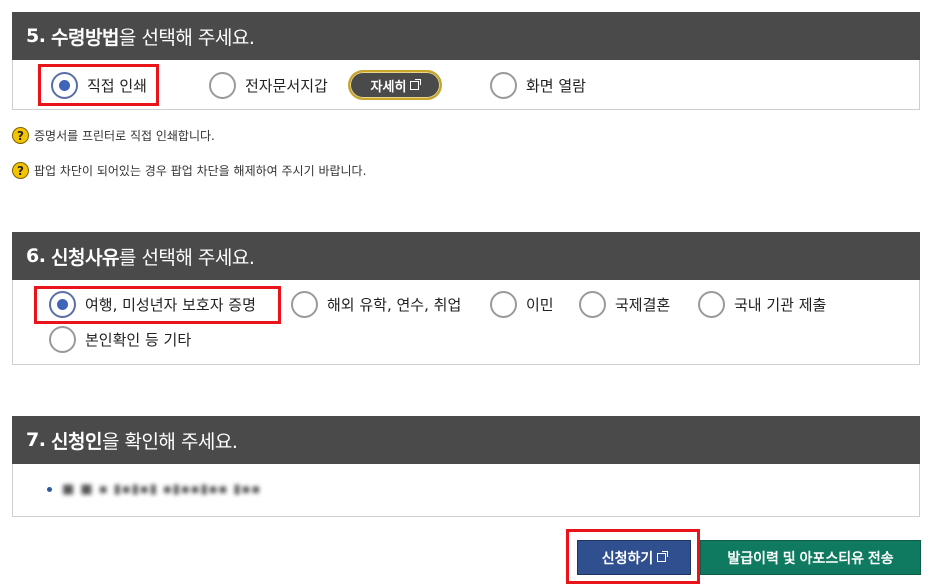 Image resolution: width=929 pixels, height=584 pixels. I want to click on section-body: ■ ■ ▪ ▮▪▮▪▮ ▪▮▪▪▮▪▪ ▮▪▪, so click(466, 490).